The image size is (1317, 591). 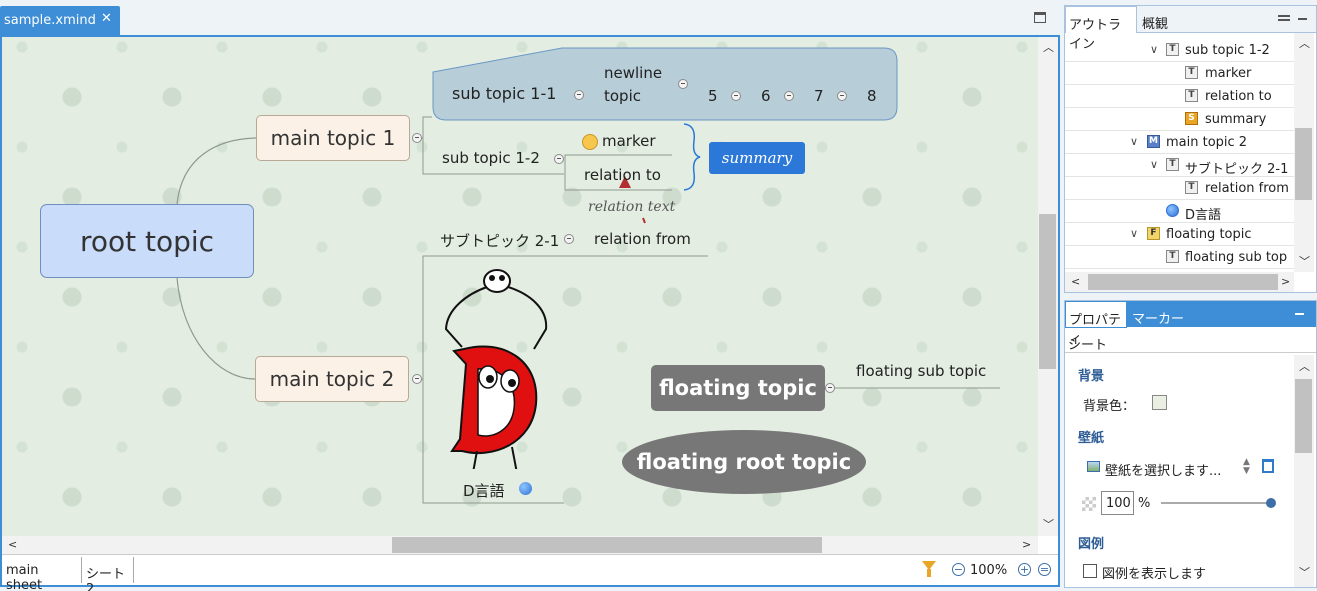 What do you see at coordinates (1179, 73) in the screenshot?
I see `outline-row: T marker` at bounding box center [1179, 73].